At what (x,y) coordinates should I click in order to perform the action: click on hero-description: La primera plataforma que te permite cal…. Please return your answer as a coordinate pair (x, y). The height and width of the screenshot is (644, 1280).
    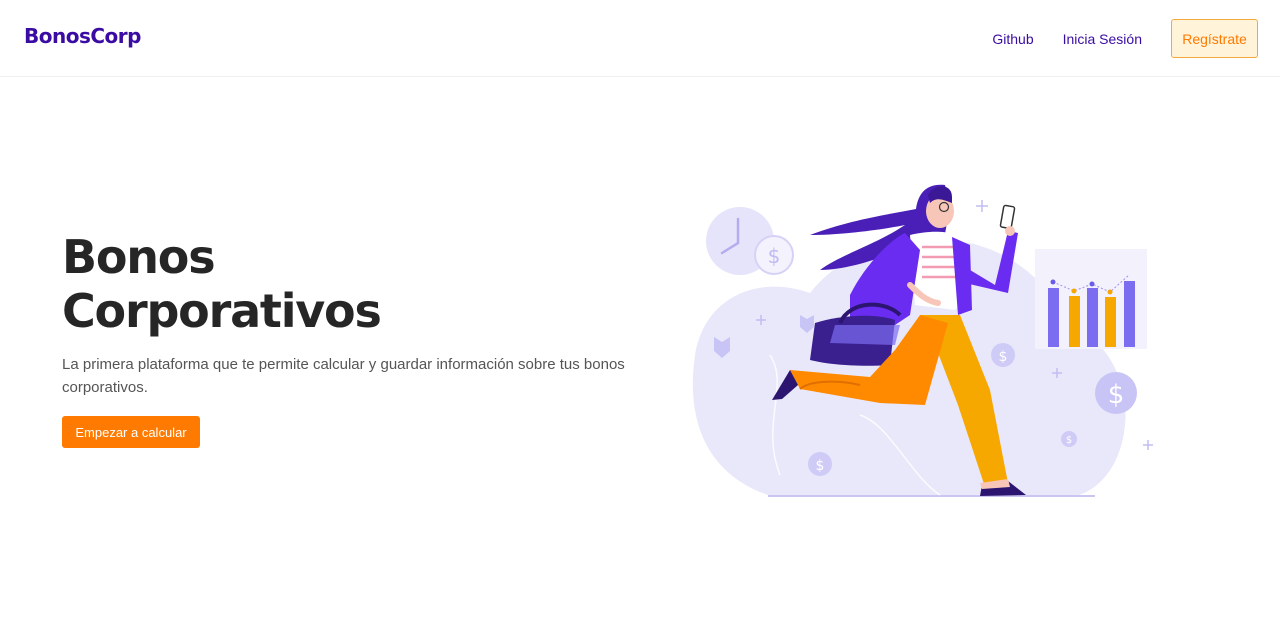
    Looking at the image, I should click on (343, 376).